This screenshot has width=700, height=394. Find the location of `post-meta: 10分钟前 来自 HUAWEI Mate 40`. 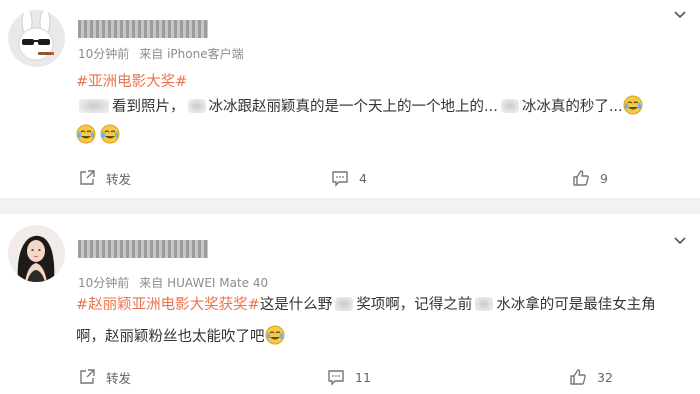

post-meta: 10分钟前 来自 HUAWEI Mate 40 is located at coordinates (173, 282).